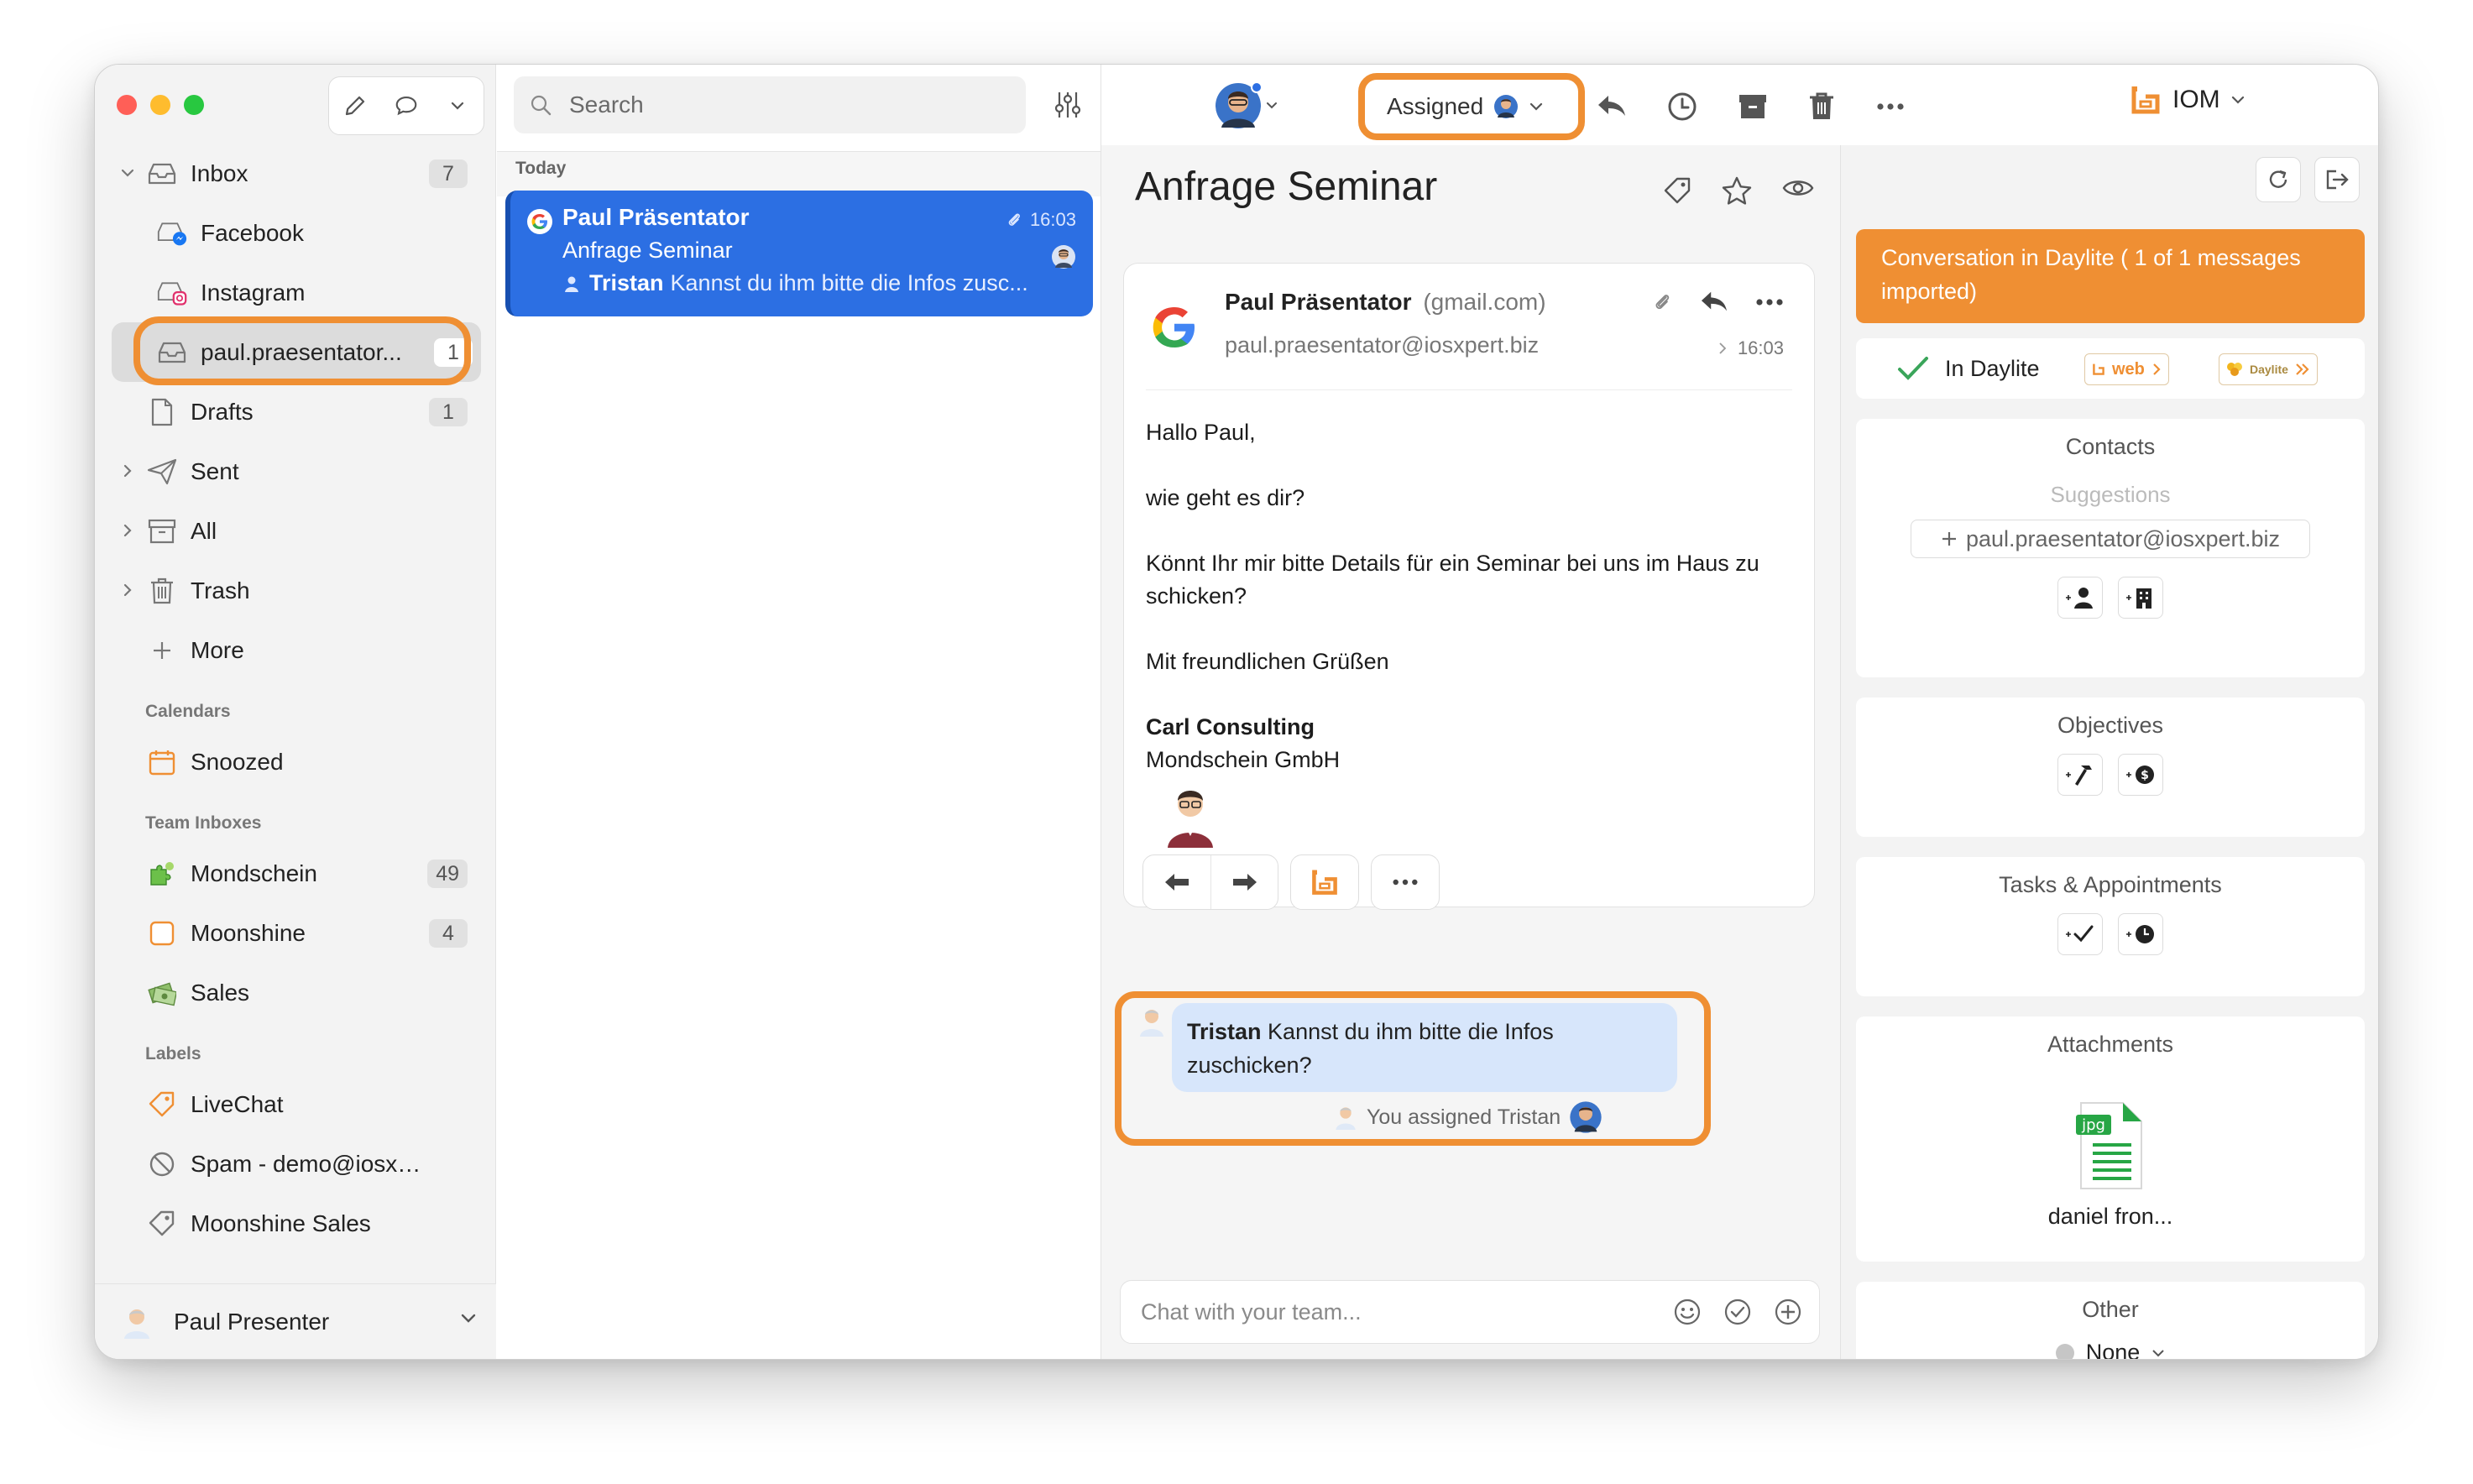 The image size is (2473, 1484). What do you see at coordinates (1405, 882) in the screenshot?
I see `more-button` at bounding box center [1405, 882].